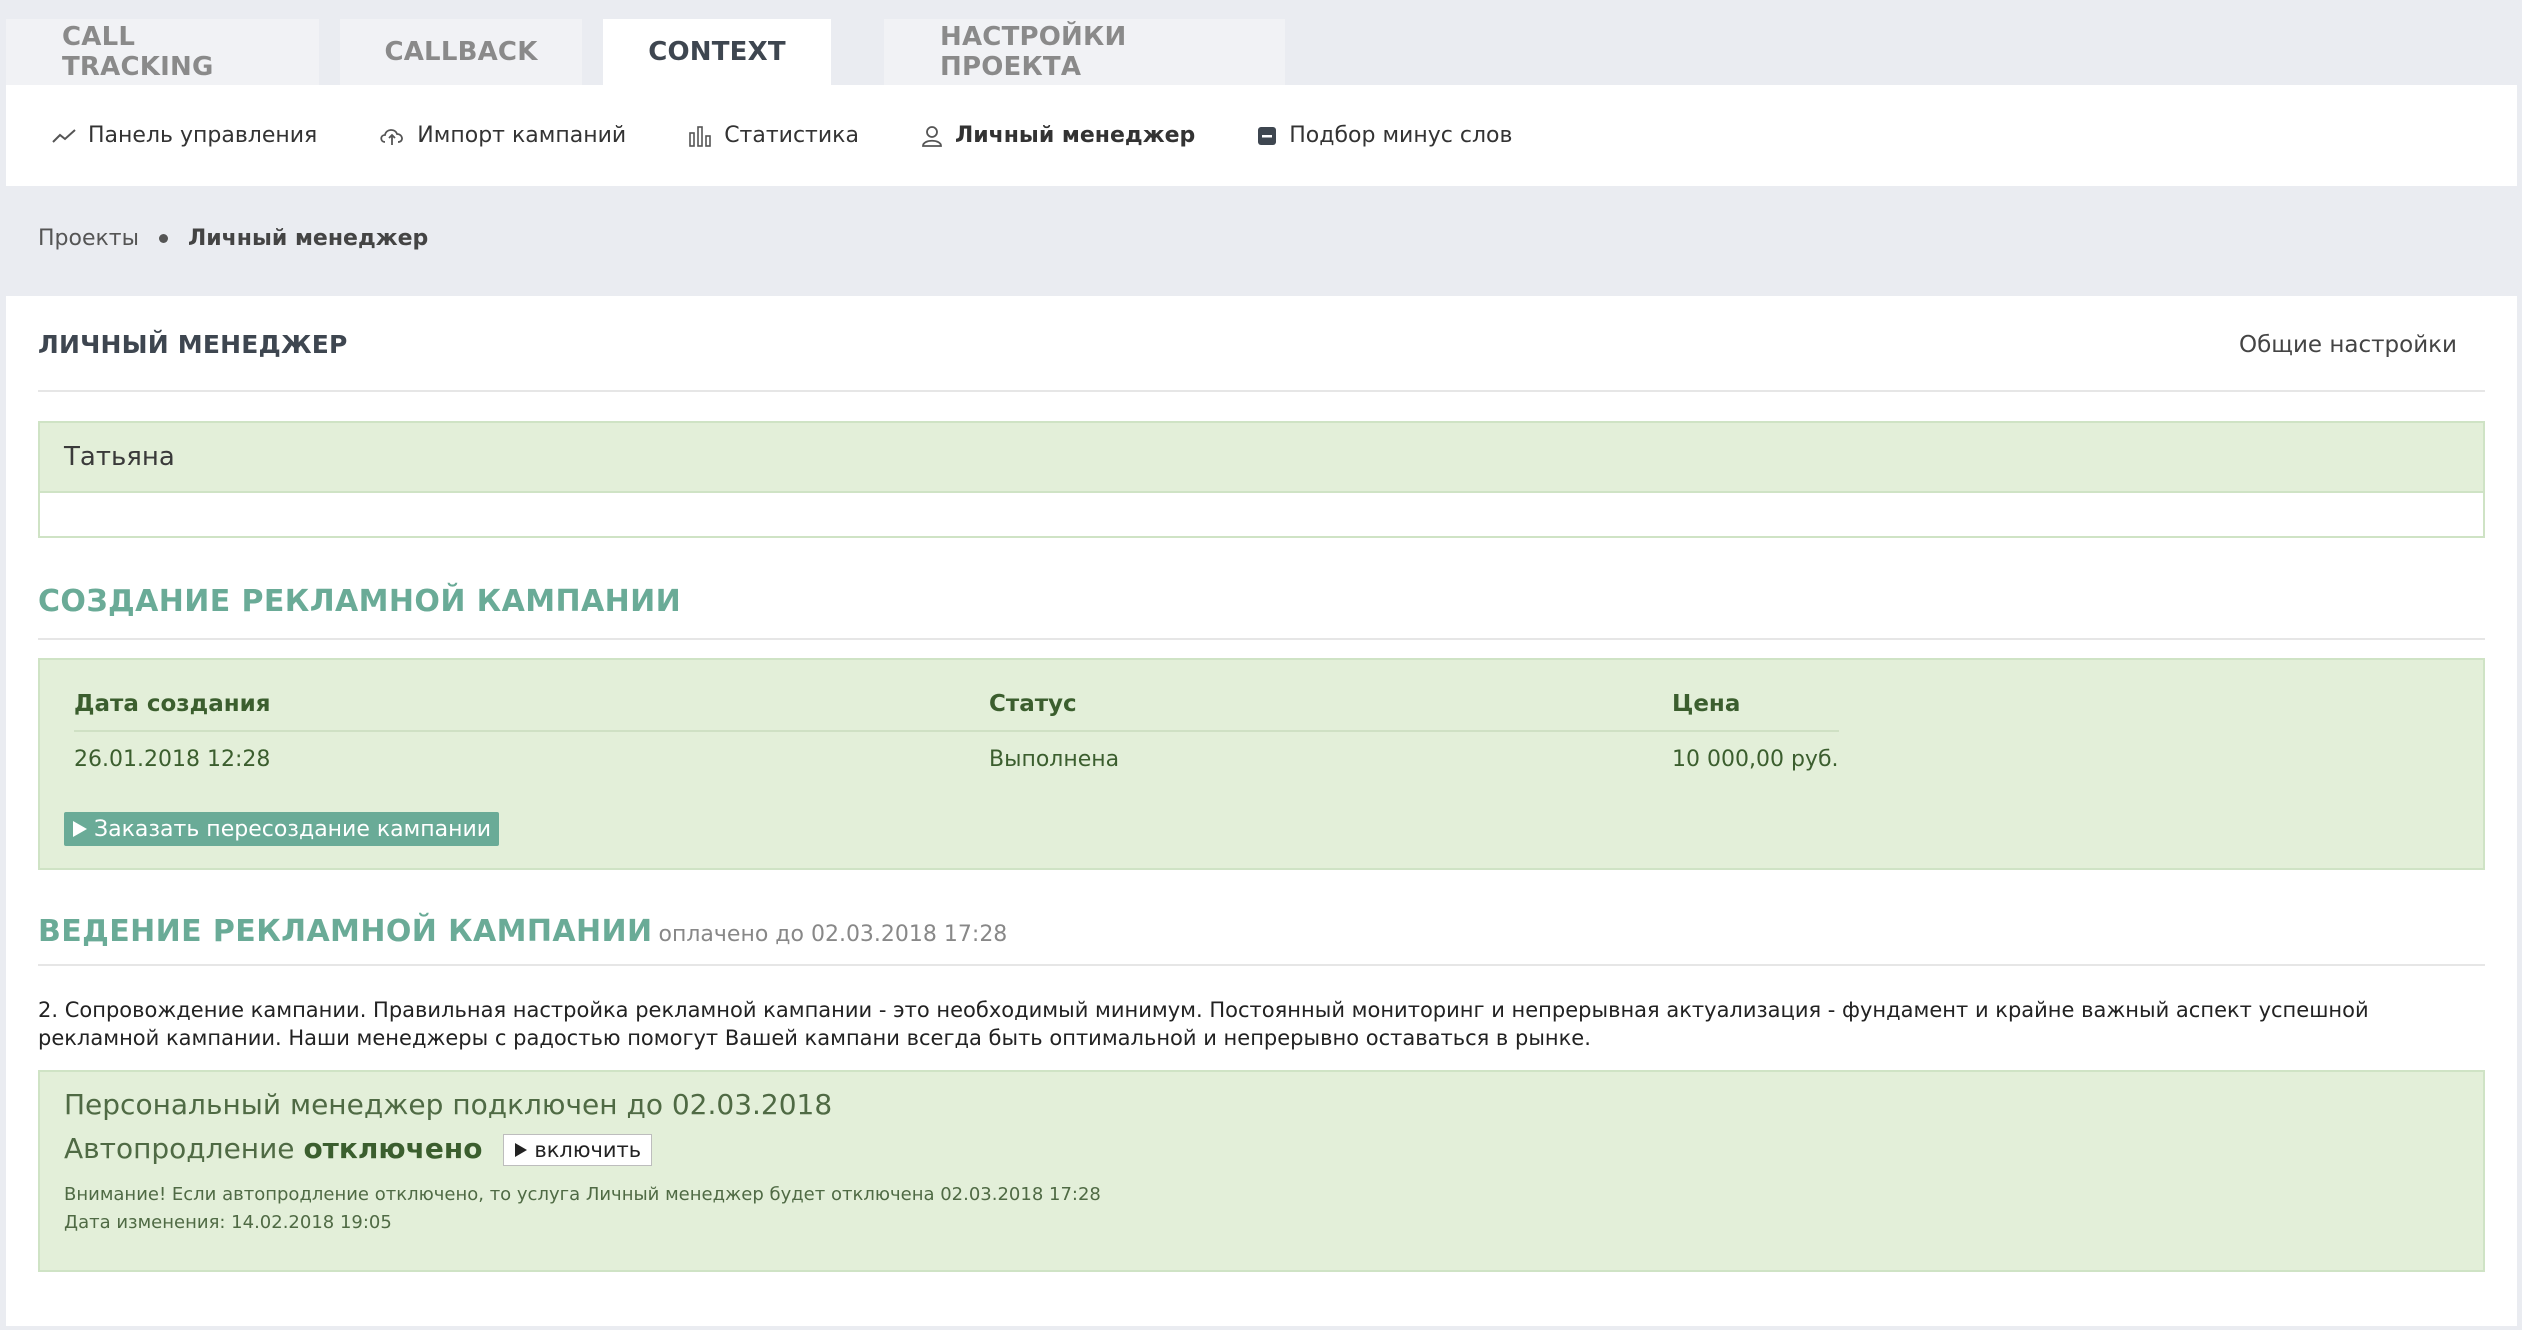 This screenshot has width=2522, height=1330. I want to click on manager-name: Татьяна, so click(1261, 458).